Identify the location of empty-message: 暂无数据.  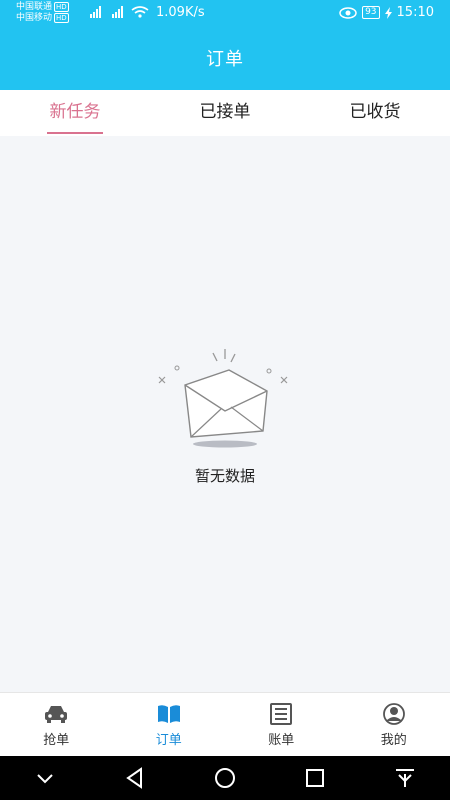
(224, 476).